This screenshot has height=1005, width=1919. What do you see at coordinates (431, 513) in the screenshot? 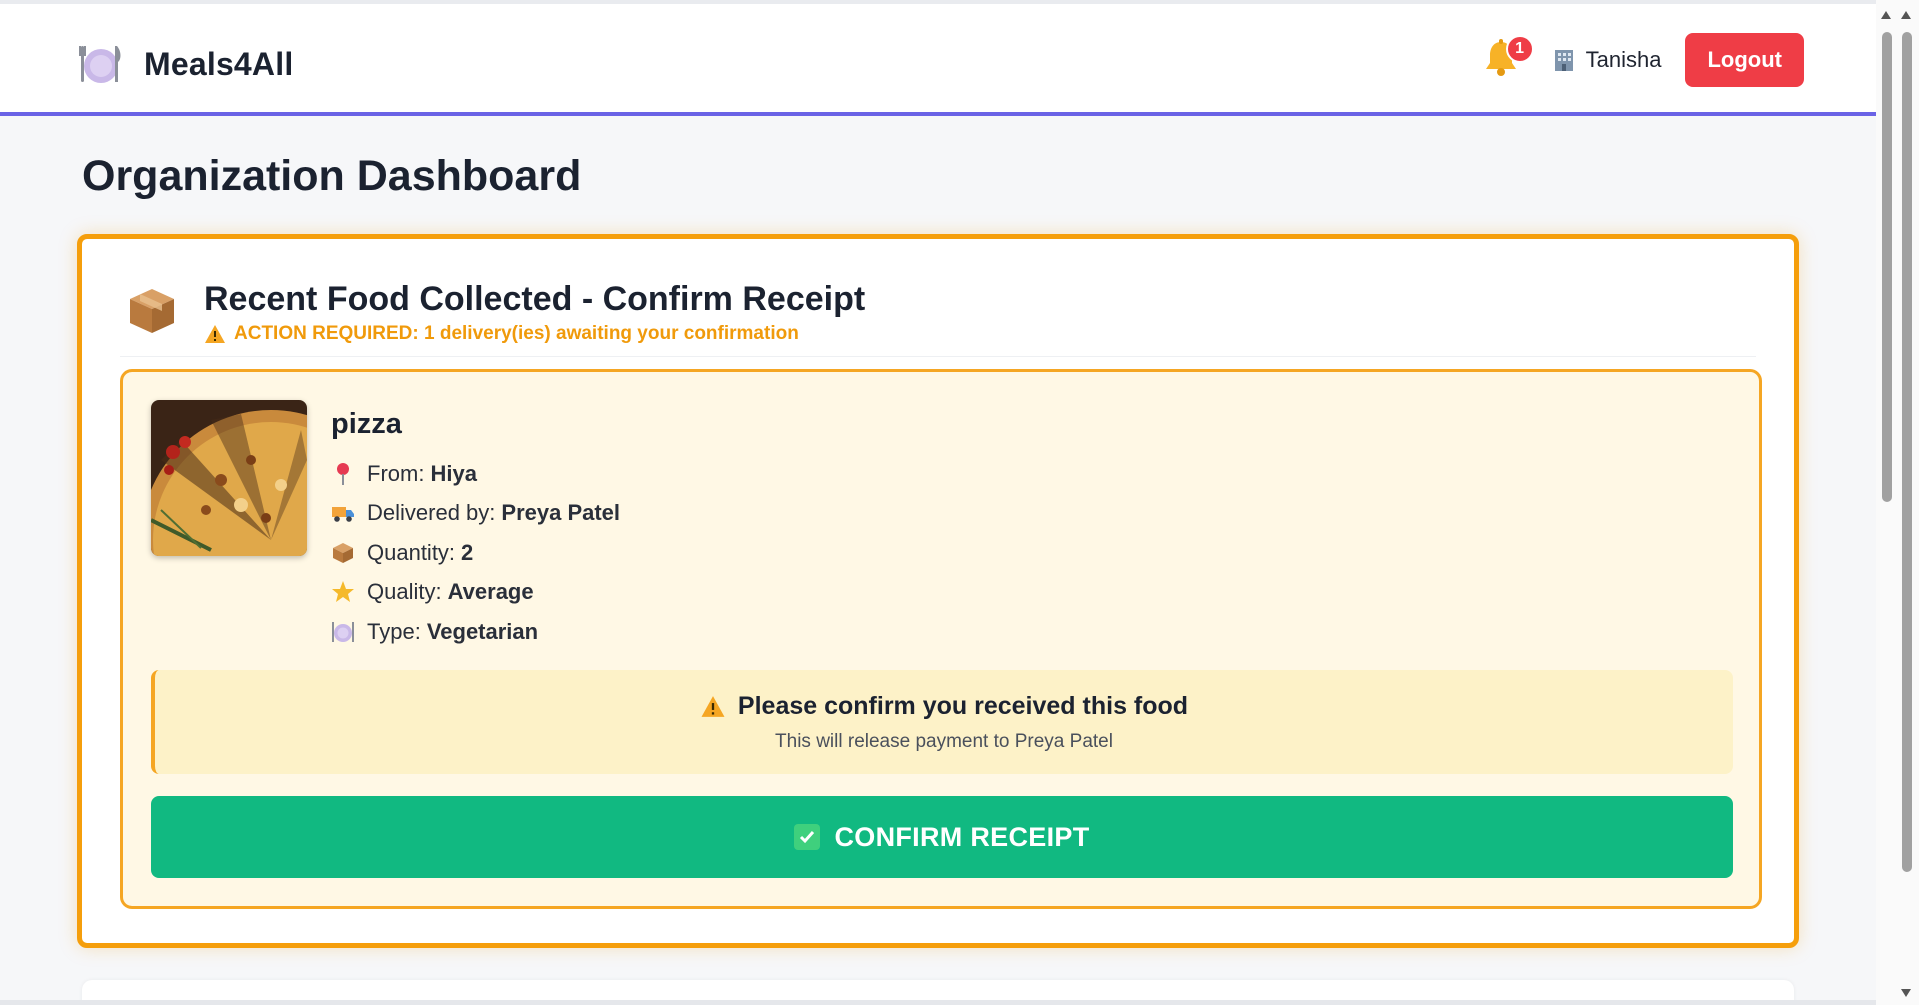
I see `detail-label: Delivered by:` at bounding box center [431, 513].